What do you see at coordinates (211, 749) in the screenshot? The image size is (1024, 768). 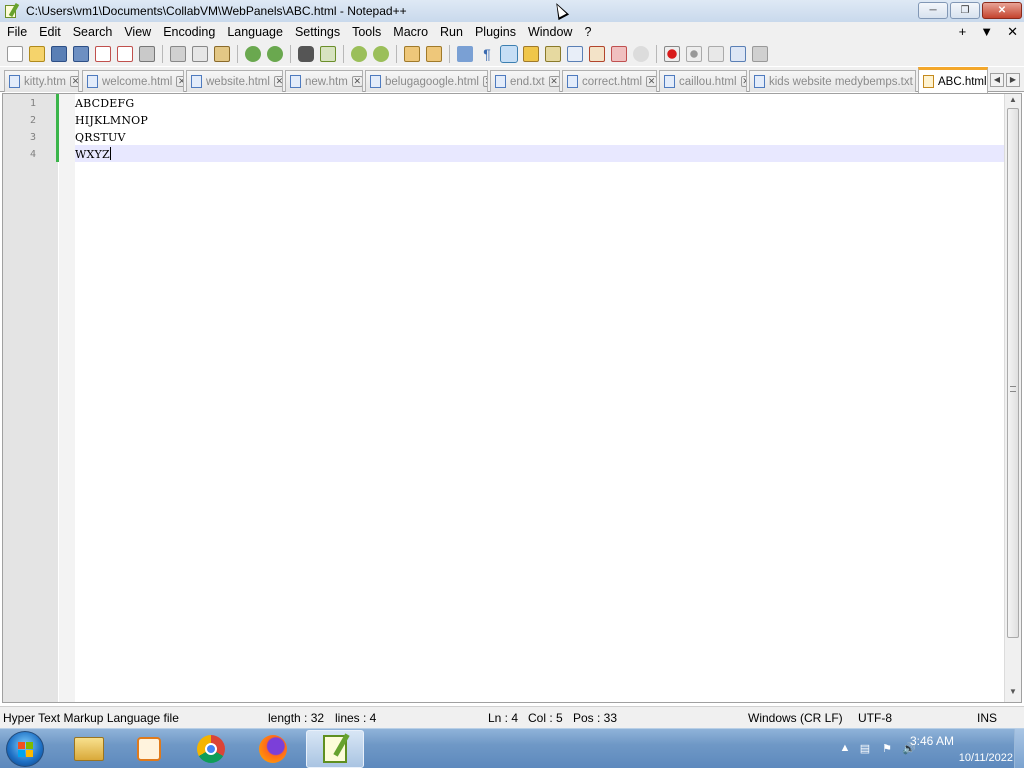 I see `taskbar-chrome` at bounding box center [211, 749].